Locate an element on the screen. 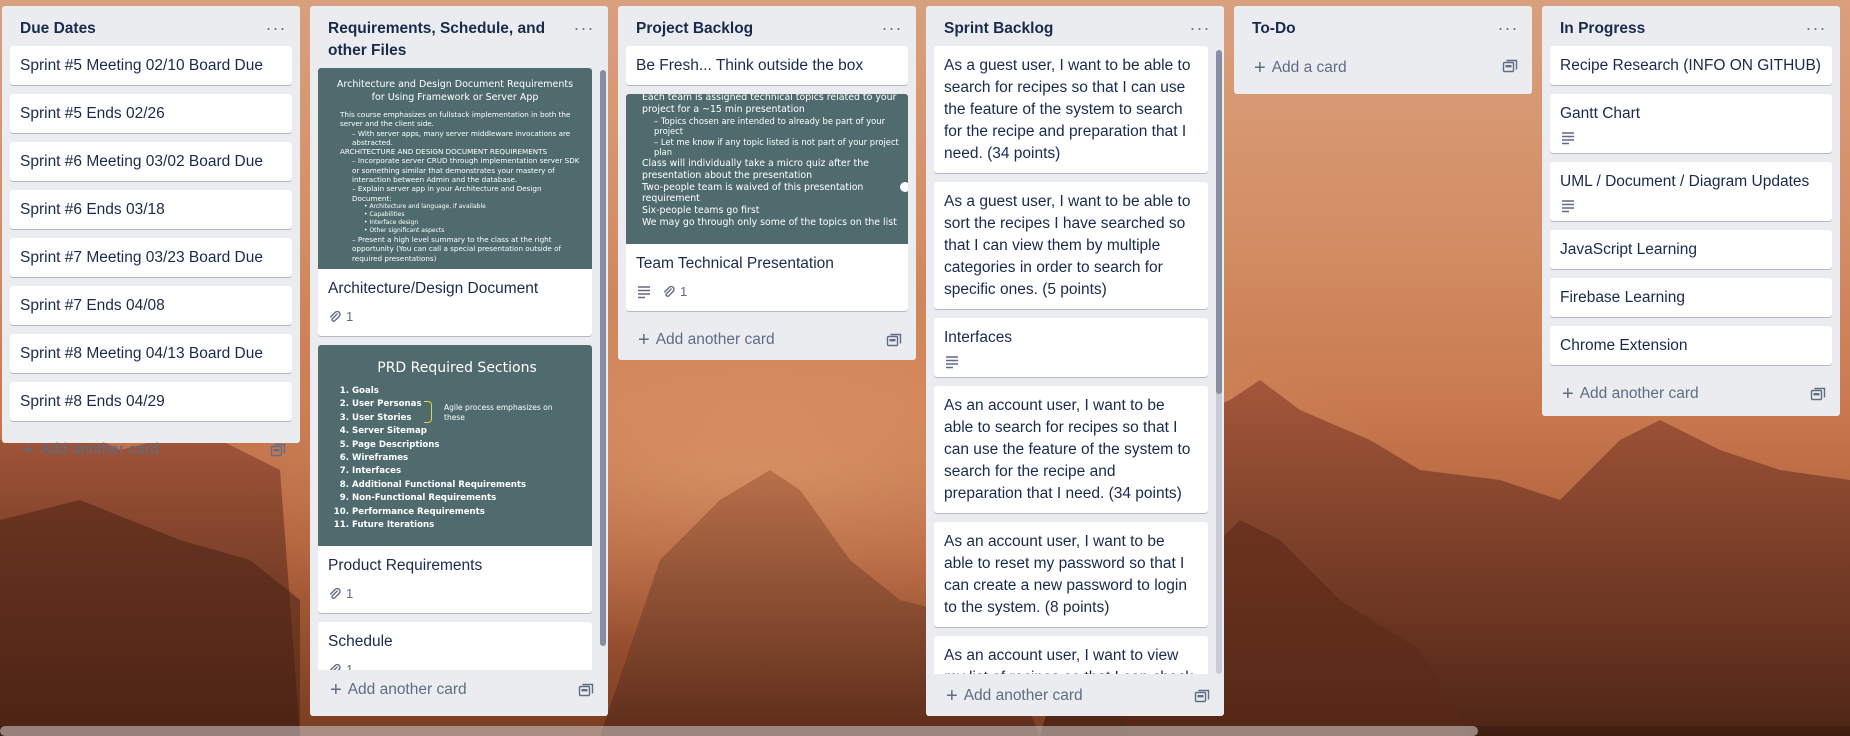 The height and width of the screenshot is (736, 1850). card: Recipe Research (INFO ON GITHUB) is located at coordinates (1691, 65).